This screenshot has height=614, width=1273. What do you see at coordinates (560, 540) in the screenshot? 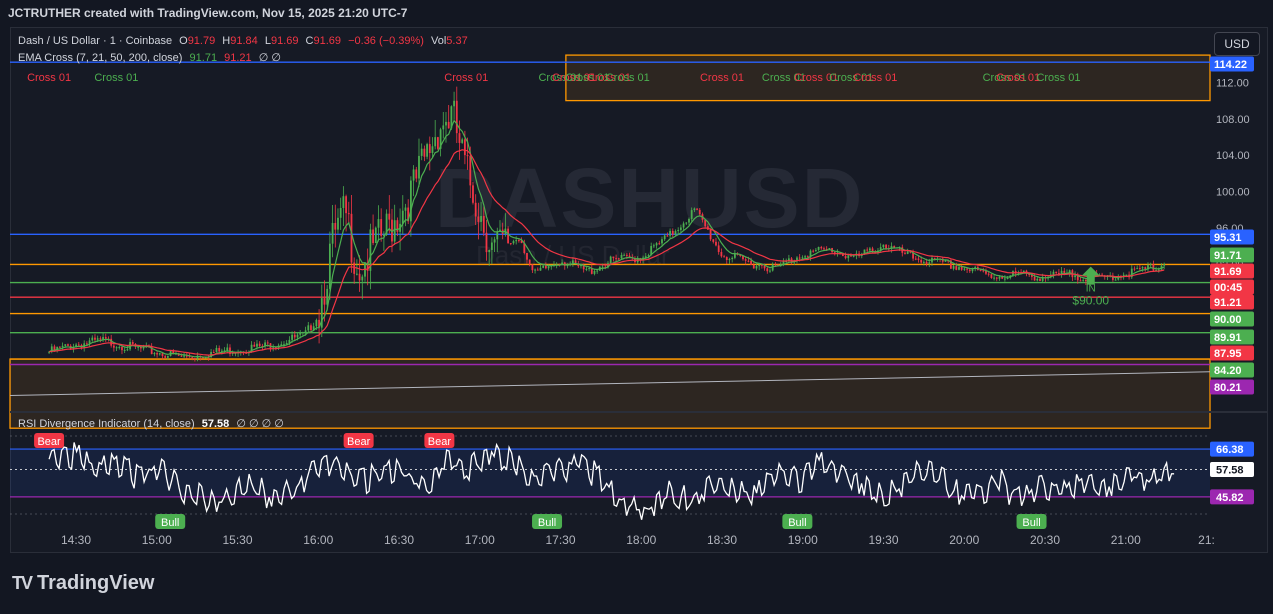
I see `x-tick-label: 17:30` at bounding box center [560, 540].